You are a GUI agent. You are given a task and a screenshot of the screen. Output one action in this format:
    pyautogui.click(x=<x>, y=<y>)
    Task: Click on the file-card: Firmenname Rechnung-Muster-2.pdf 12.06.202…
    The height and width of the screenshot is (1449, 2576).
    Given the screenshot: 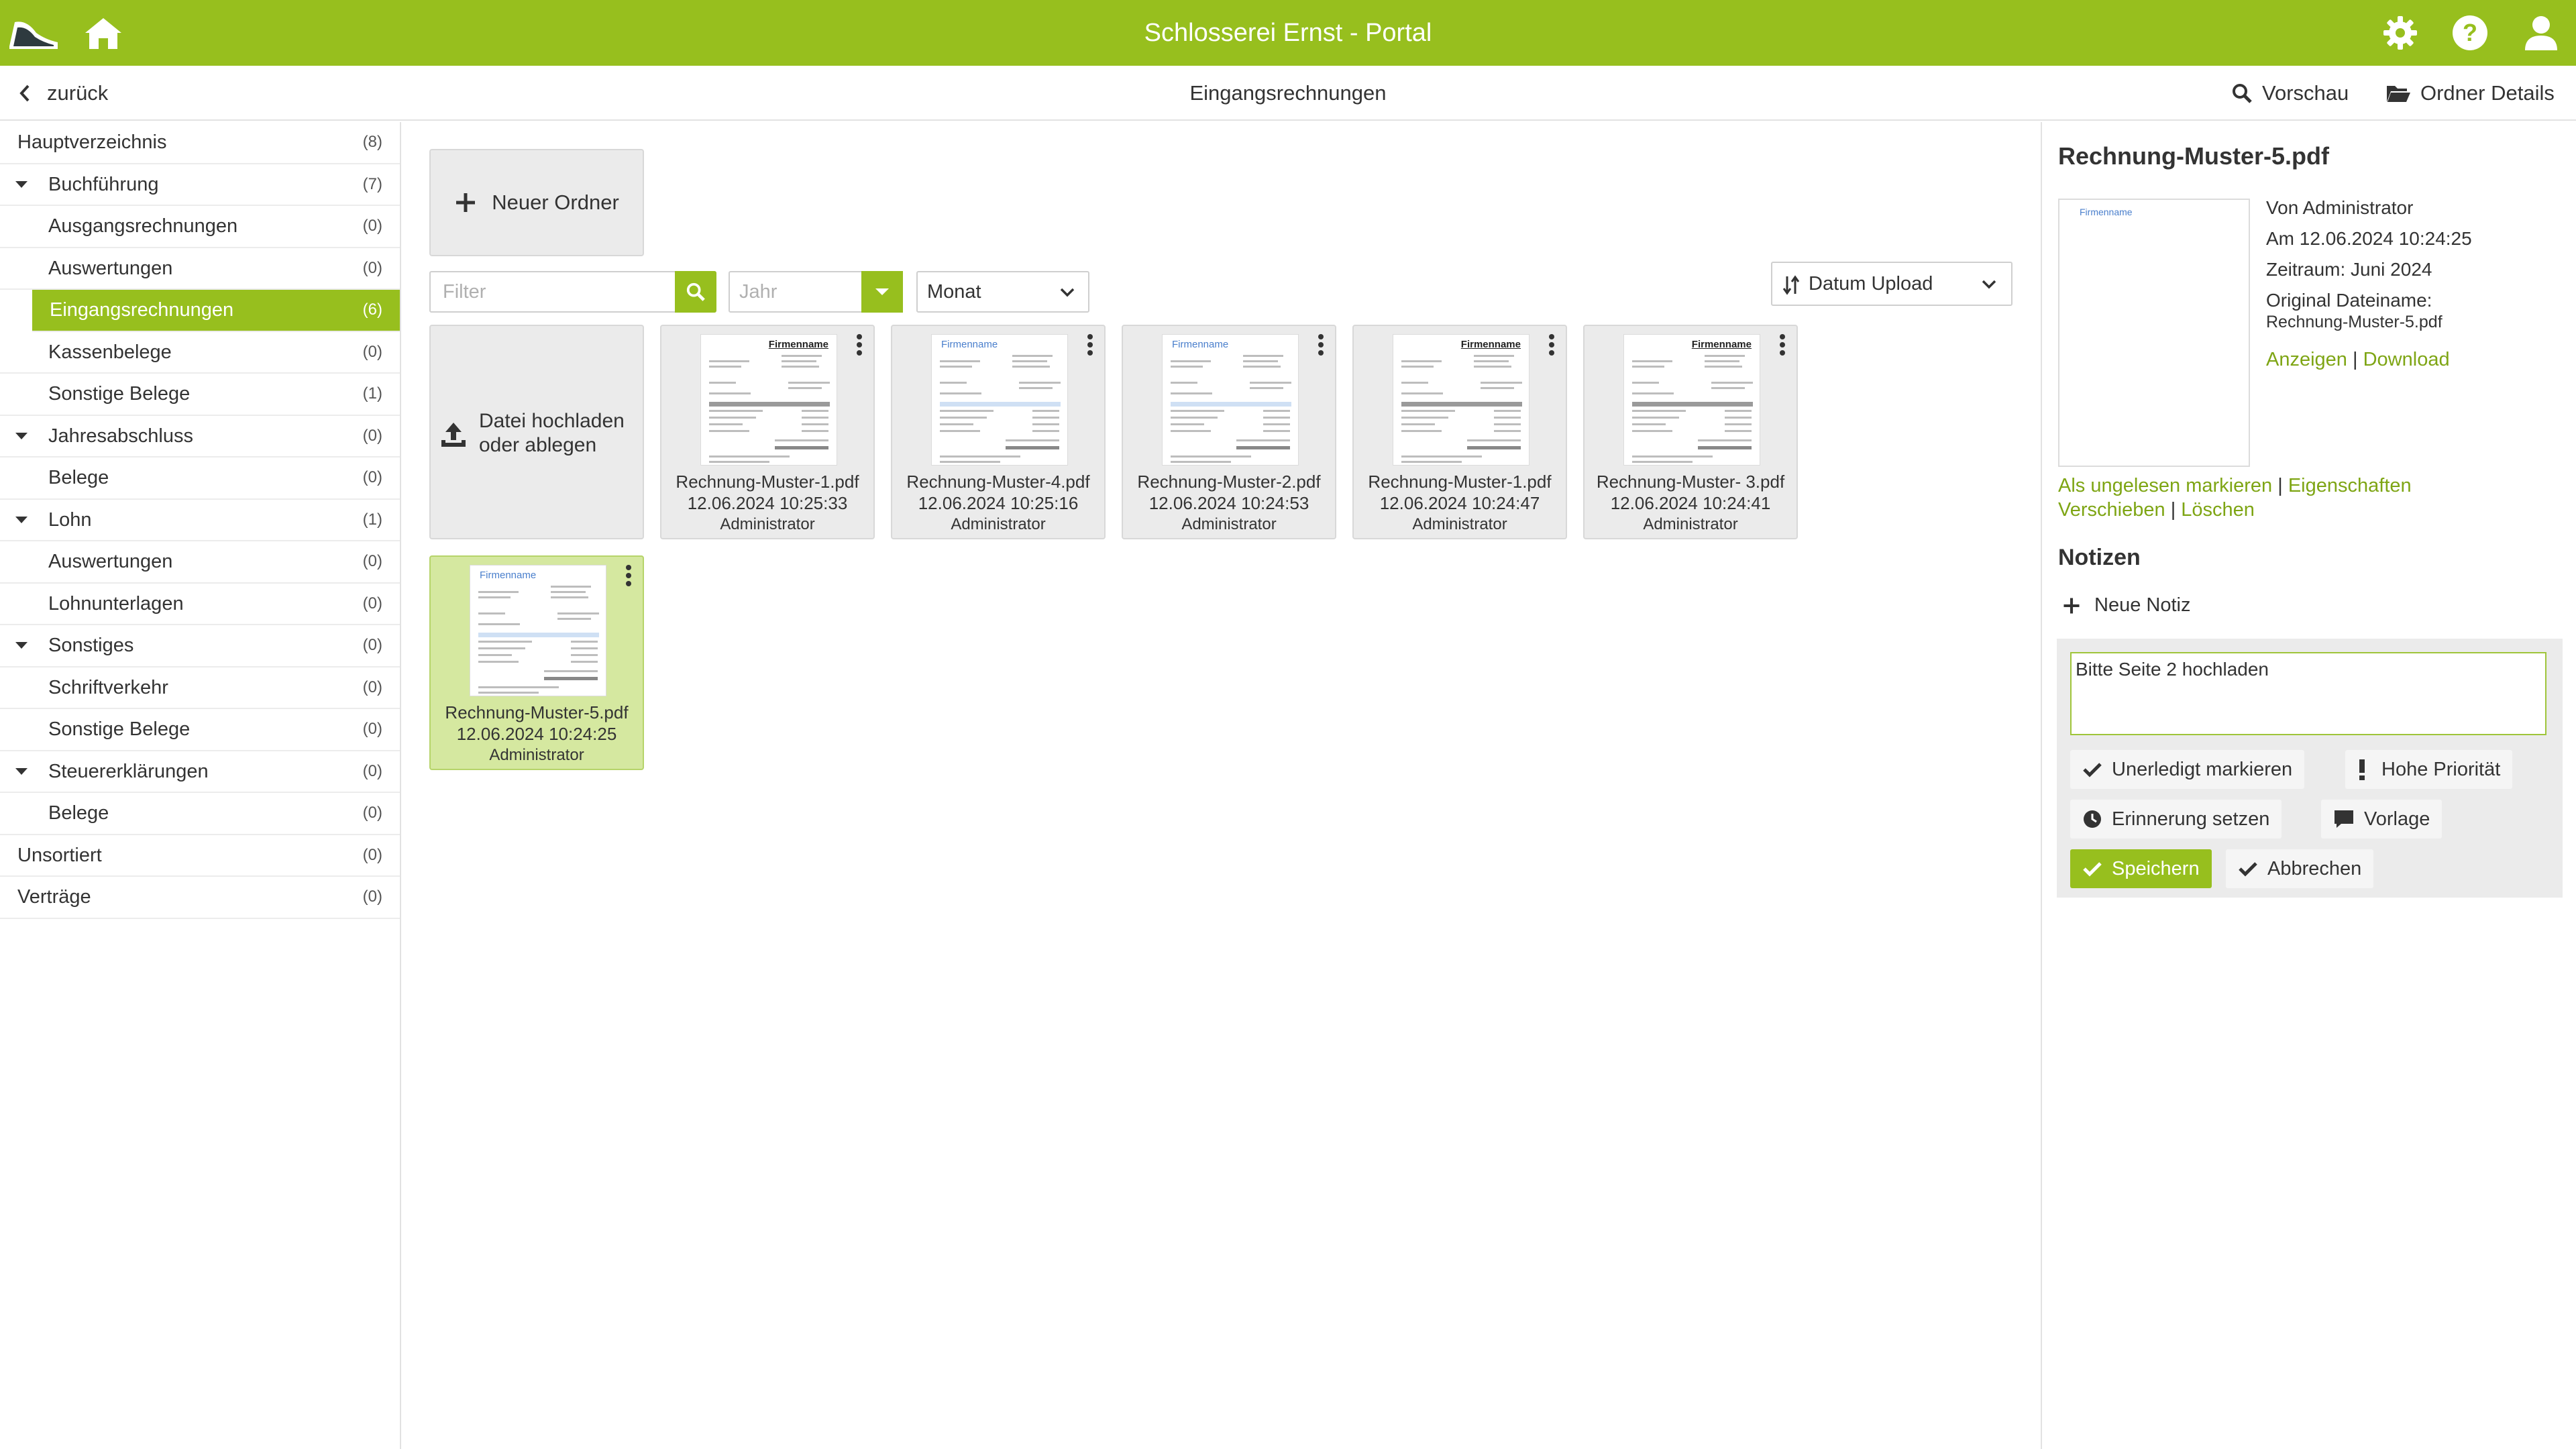 What is the action you would take?
    pyautogui.click(x=1229, y=432)
    